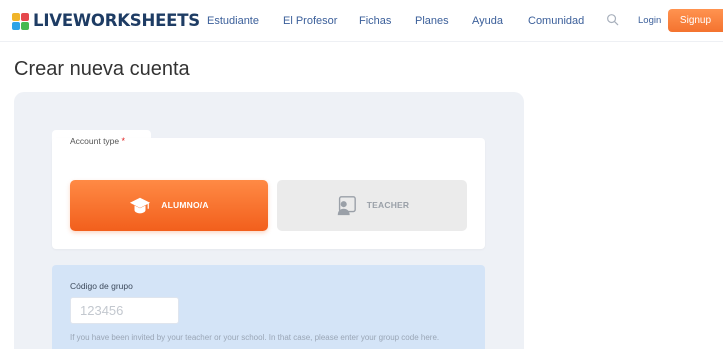 Image resolution: width=723 pixels, height=349 pixels. What do you see at coordinates (556, 21) in the screenshot?
I see `nav-item-comunidad: Comunidad` at bounding box center [556, 21].